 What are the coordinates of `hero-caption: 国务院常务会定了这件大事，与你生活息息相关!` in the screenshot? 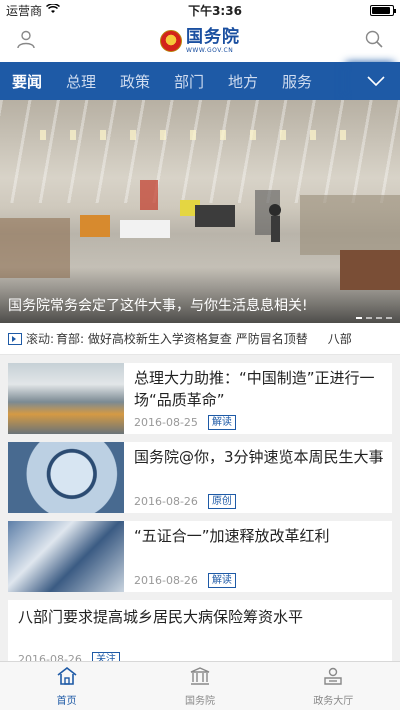 It's located at (158, 306).